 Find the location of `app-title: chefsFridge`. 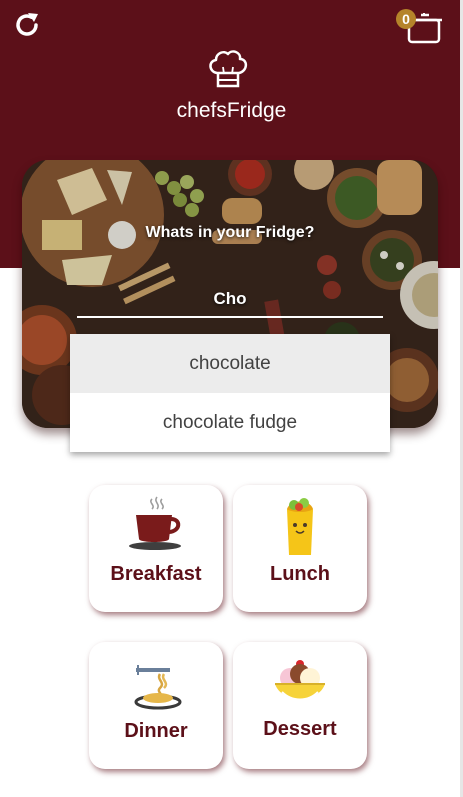

app-title: chefsFridge is located at coordinates (231, 110).